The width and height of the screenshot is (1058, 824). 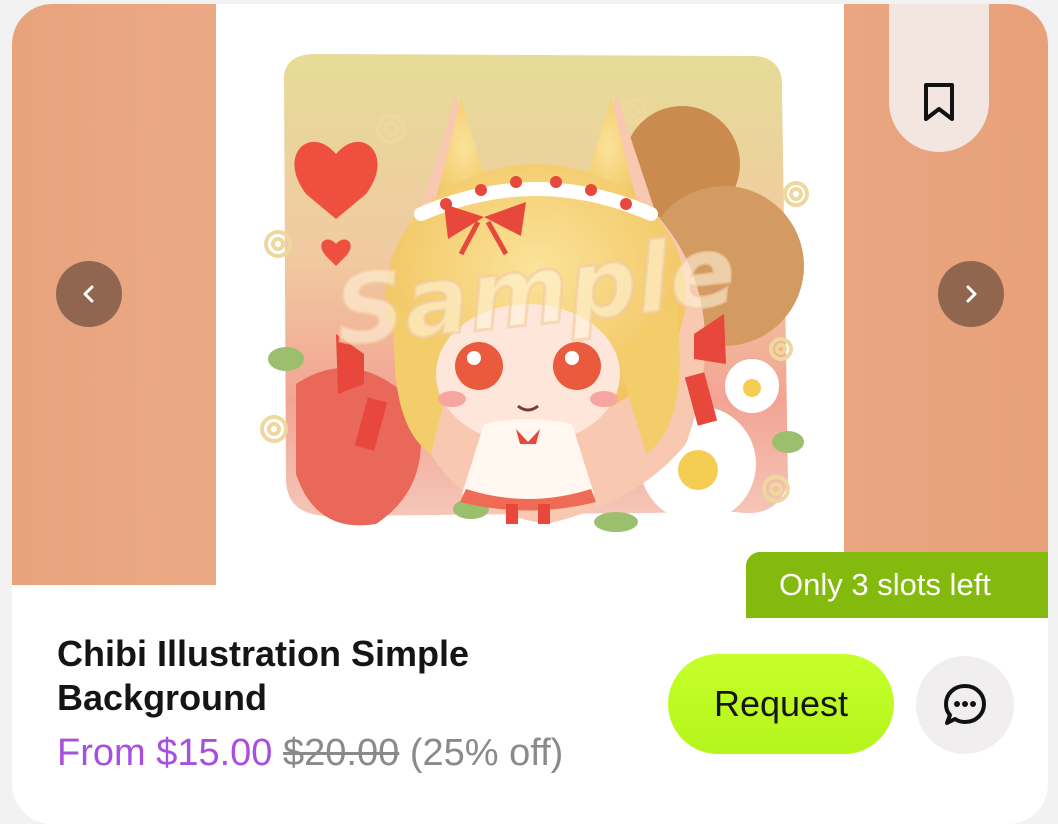 I want to click on listing-title: Chibi Illustration Simple Background, so click(x=263, y=675).